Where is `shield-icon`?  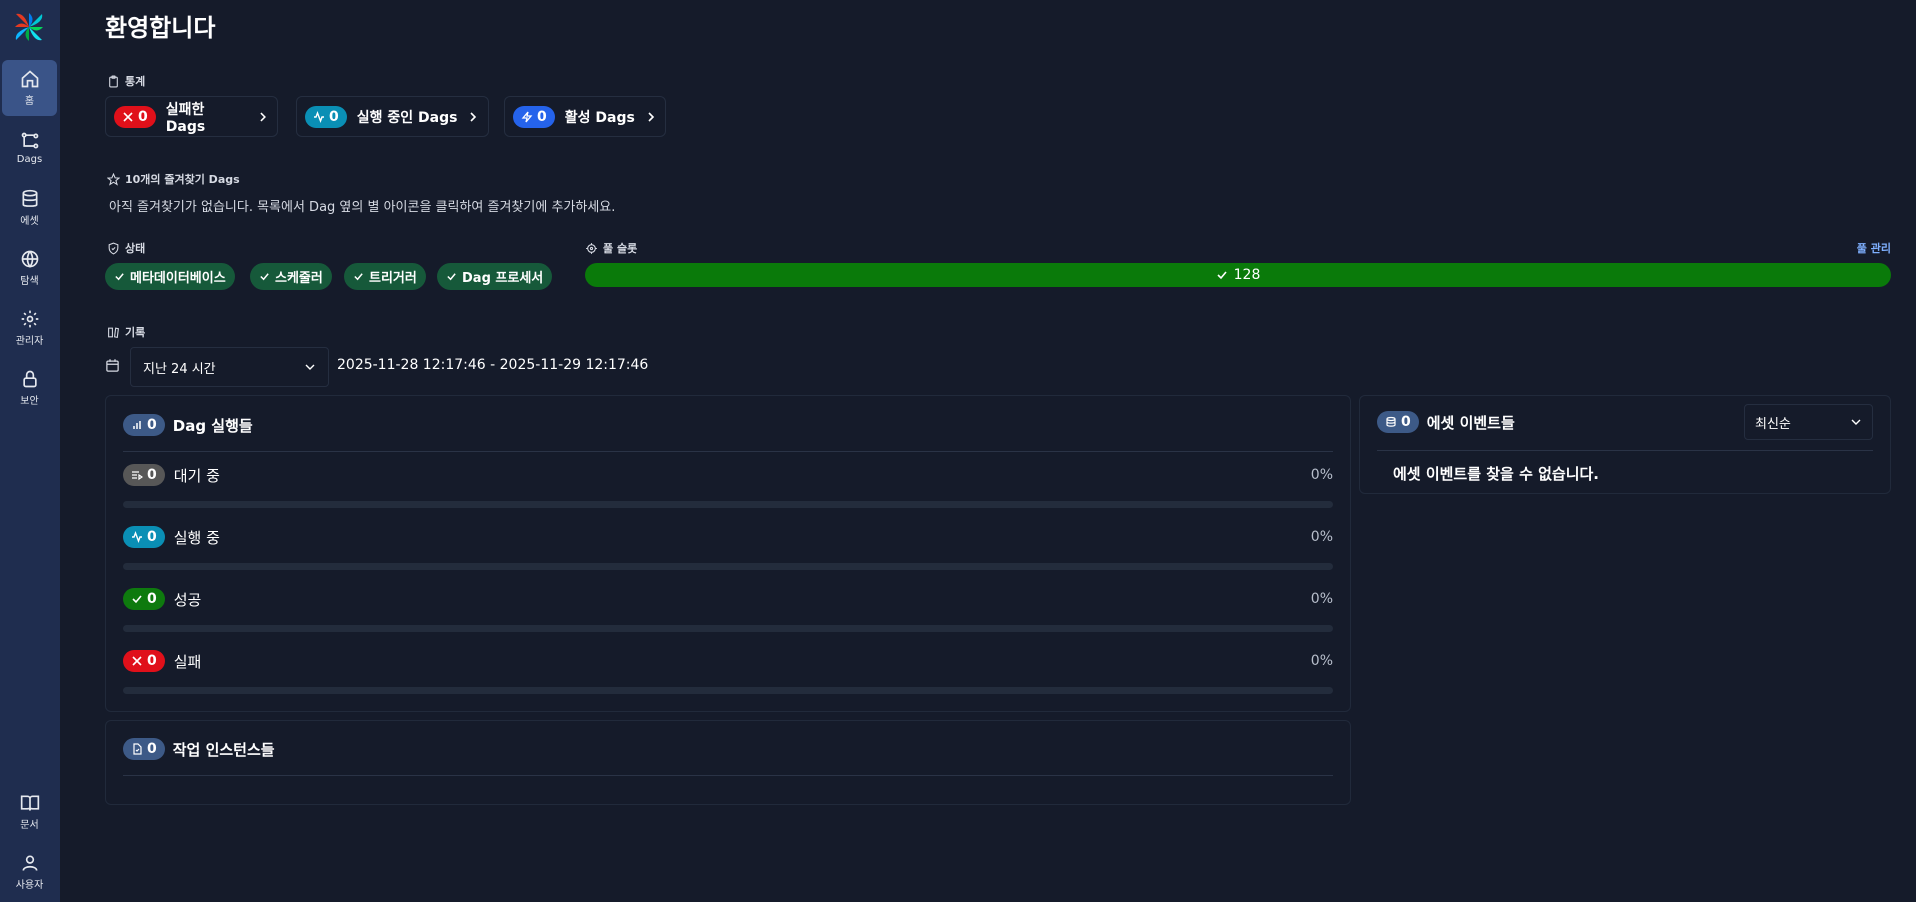 shield-icon is located at coordinates (113, 248).